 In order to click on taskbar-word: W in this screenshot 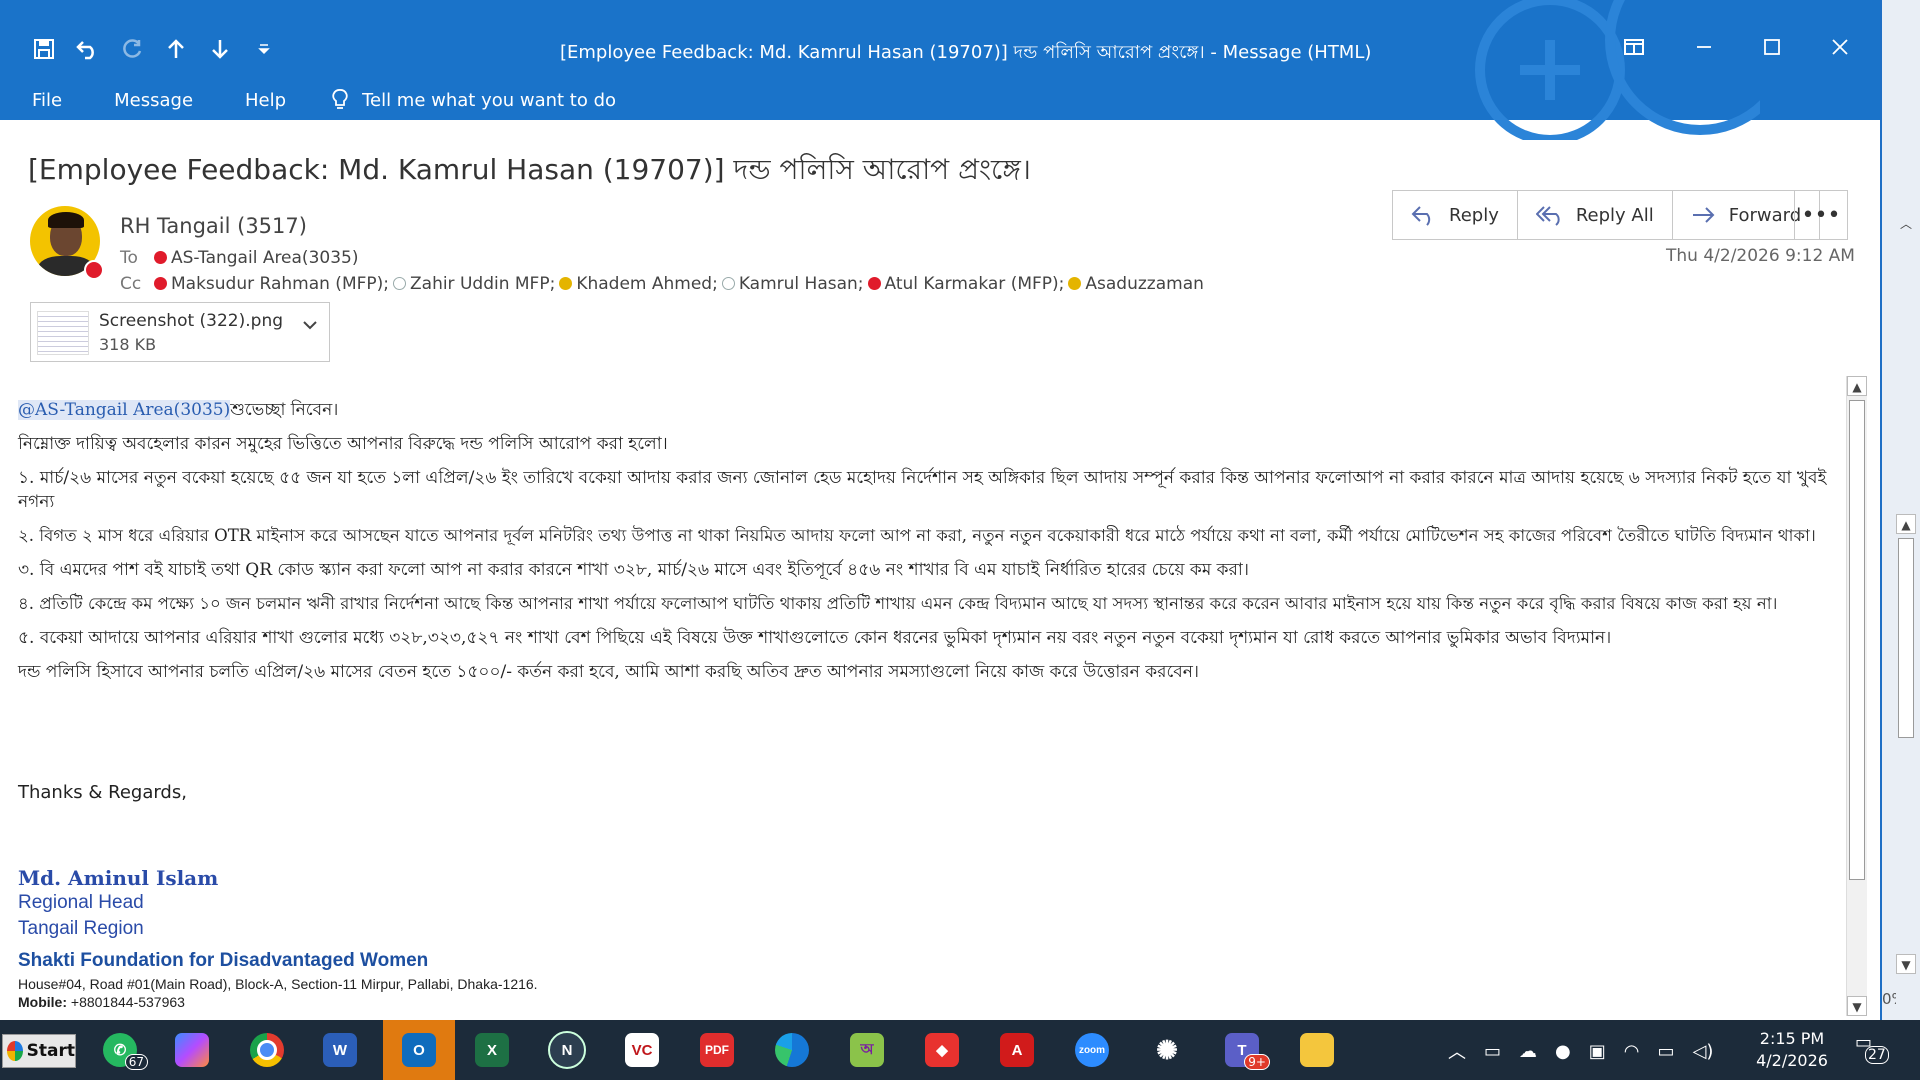, I will do `click(340, 1050)`.